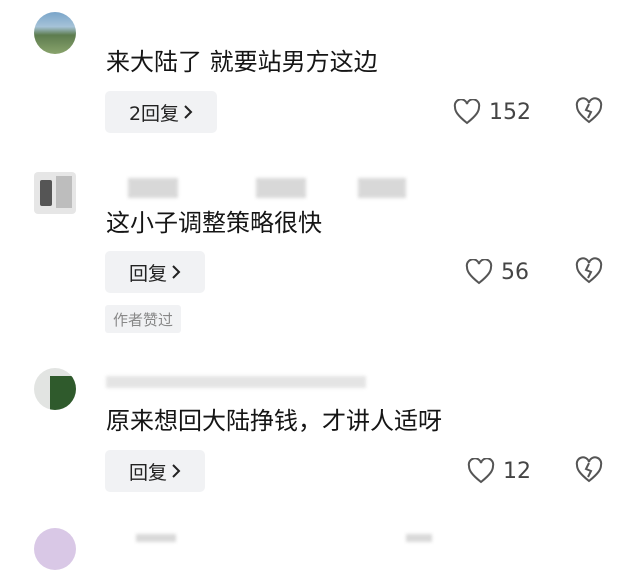  Describe the element at coordinates (143, 319) in the screenshot. I see `author-liked-badge: 作者赞过` at that location.